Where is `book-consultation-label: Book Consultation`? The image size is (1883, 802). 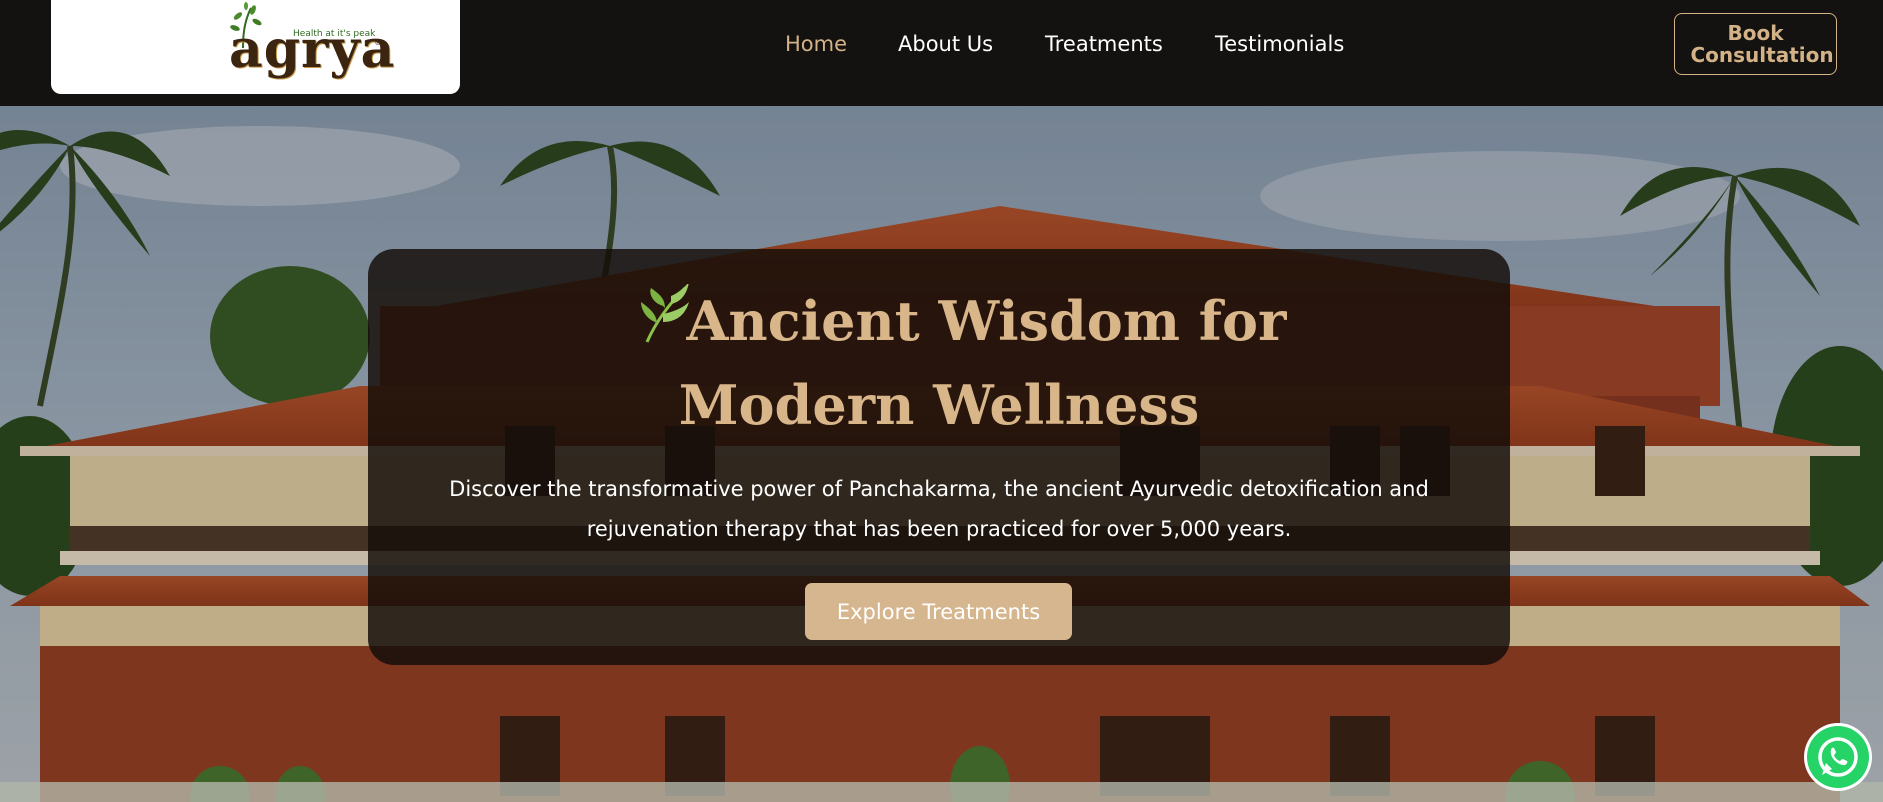 book-consultation-label: Book Consultation is located at coordinates (1762, 44).